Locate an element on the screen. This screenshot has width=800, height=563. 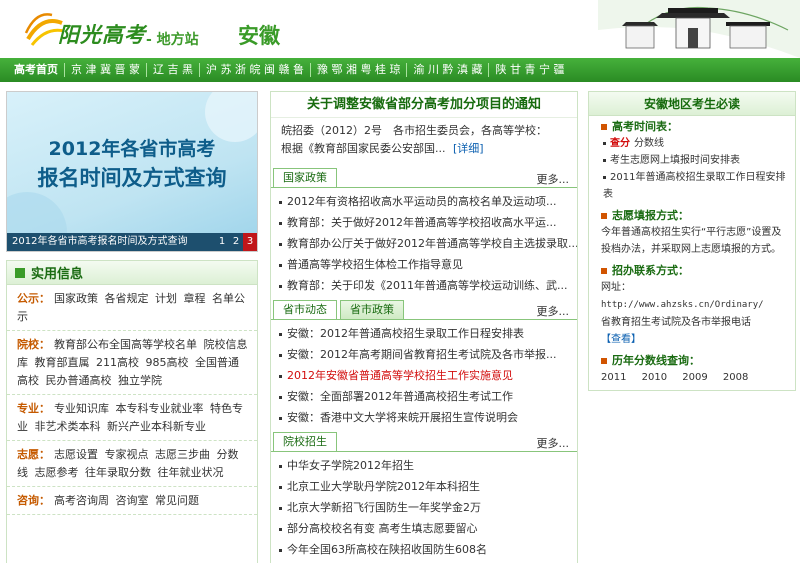
headline-title: 关于调整安徽省部分高考加分项目的通知 is located at coordinates (424, 105).